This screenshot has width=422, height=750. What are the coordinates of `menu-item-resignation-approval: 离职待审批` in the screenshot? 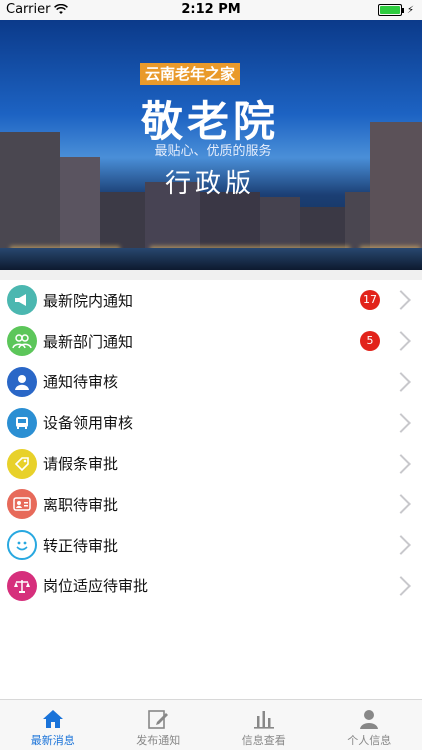 It's located at (211, 504).